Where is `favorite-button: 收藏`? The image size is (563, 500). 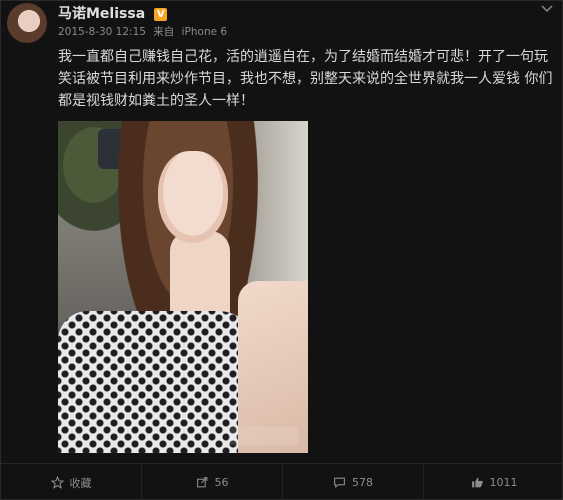 favorite-button: 收藏 is located at coordinates (71, 482).